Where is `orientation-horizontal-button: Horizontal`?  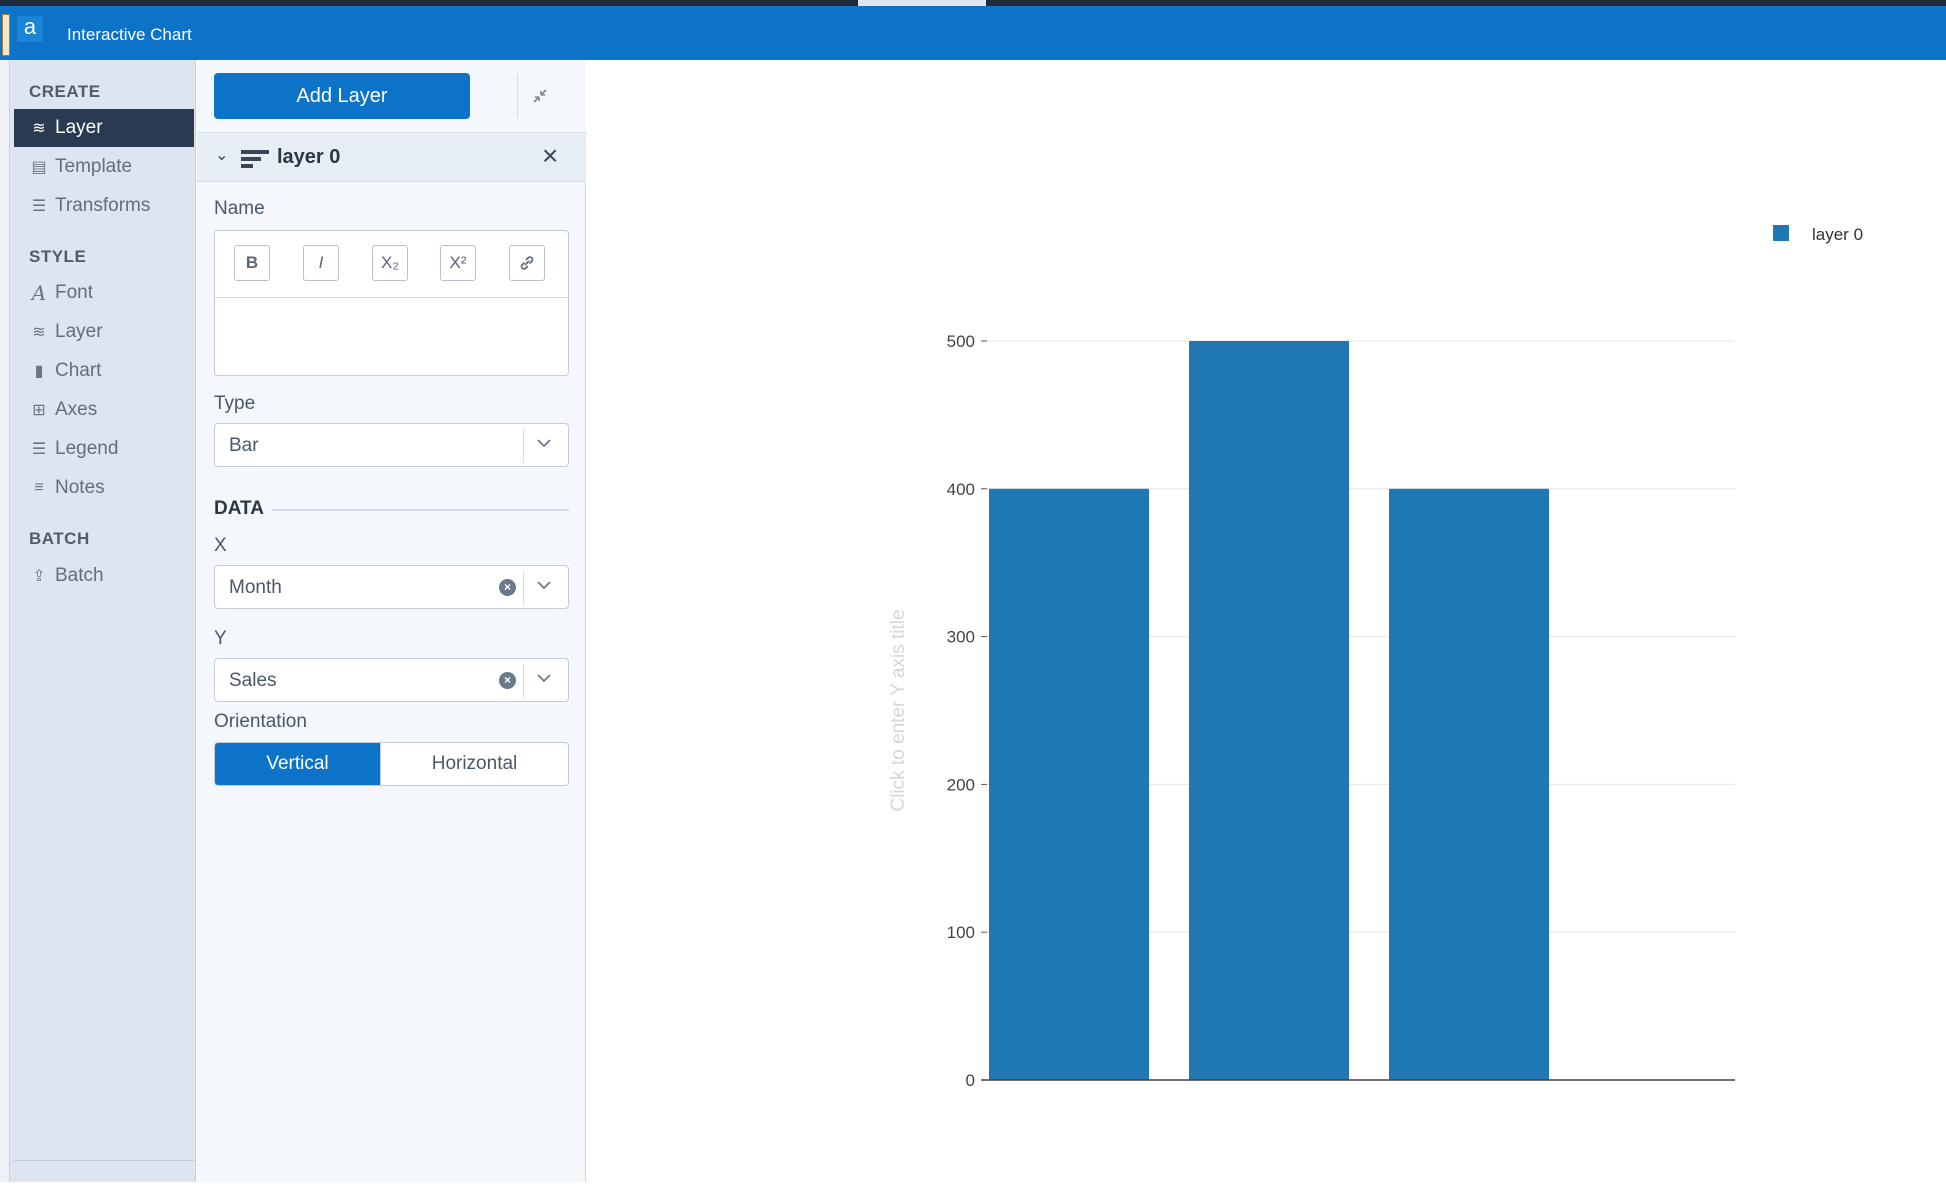
orientation-horizontal-button: Horizontal is located at coordinates (474, 764).